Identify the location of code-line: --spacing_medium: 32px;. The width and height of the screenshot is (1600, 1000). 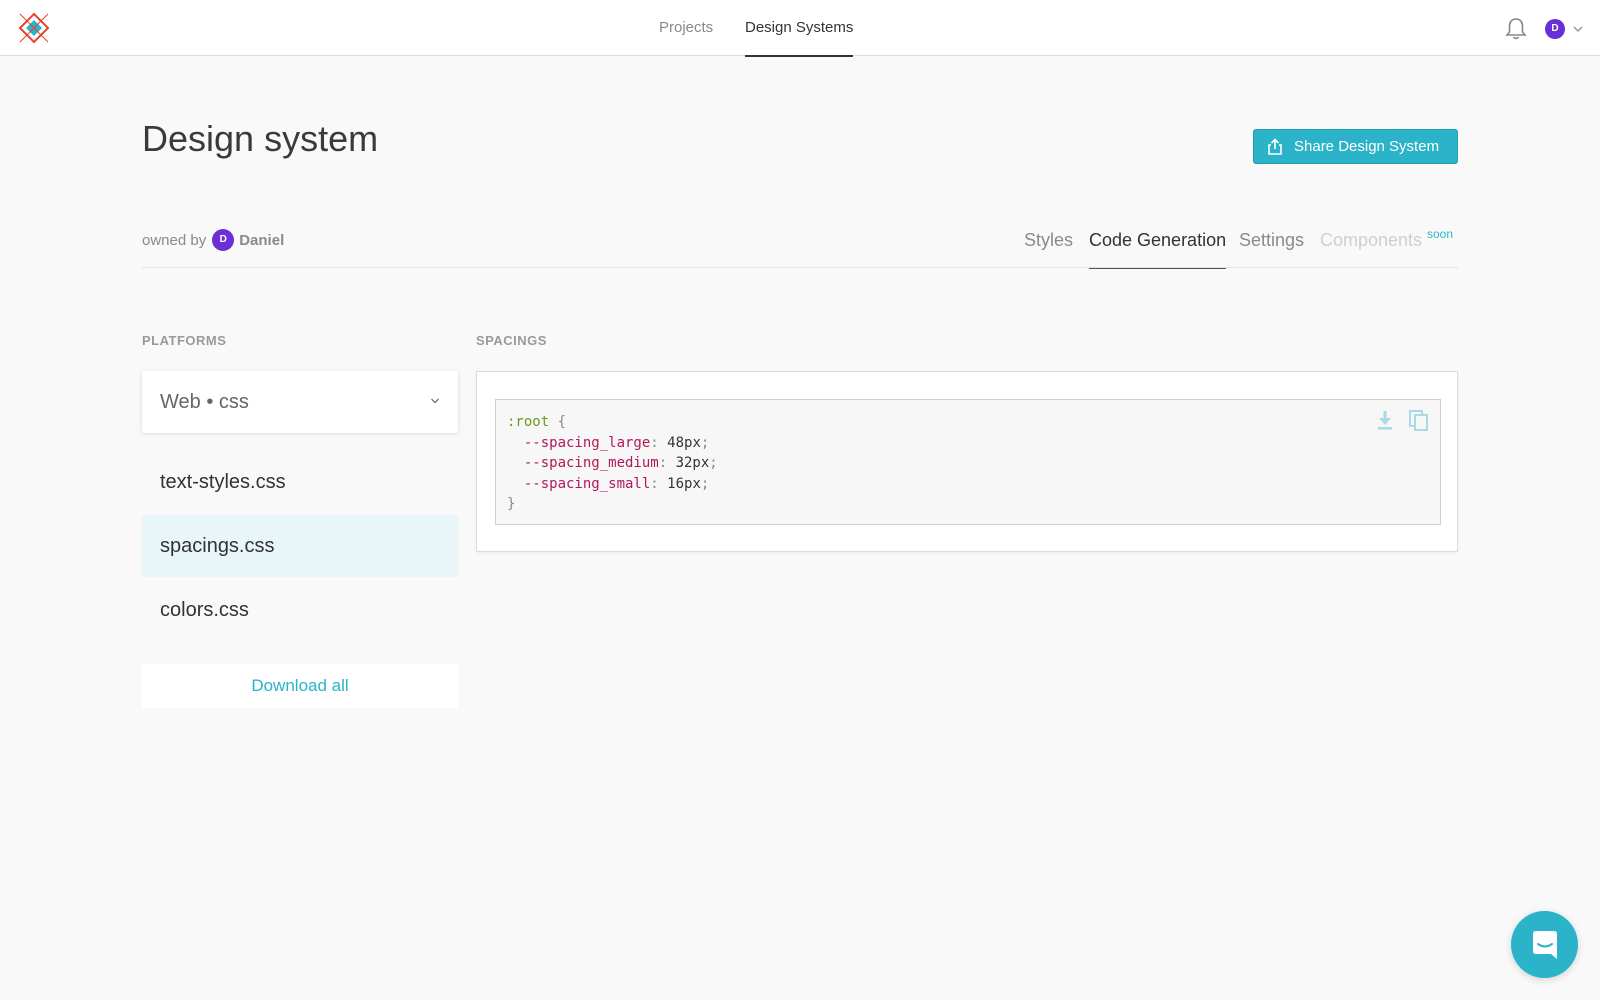
(620, 463).